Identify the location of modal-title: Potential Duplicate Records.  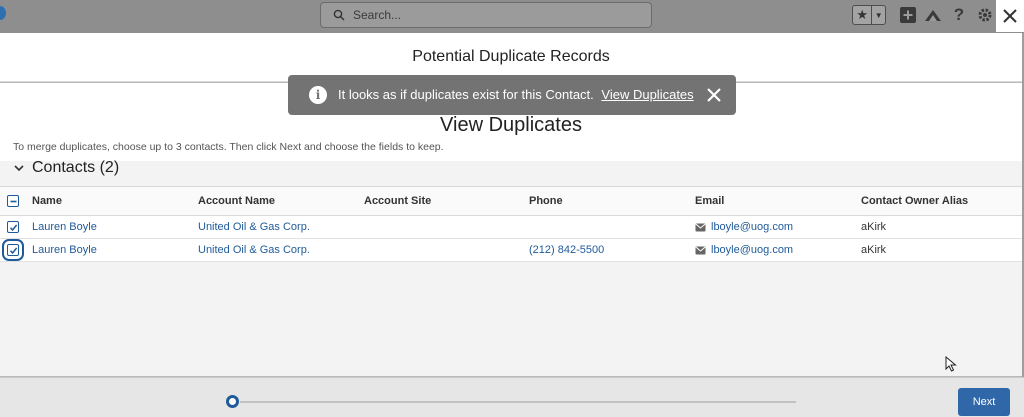
(511, 56).